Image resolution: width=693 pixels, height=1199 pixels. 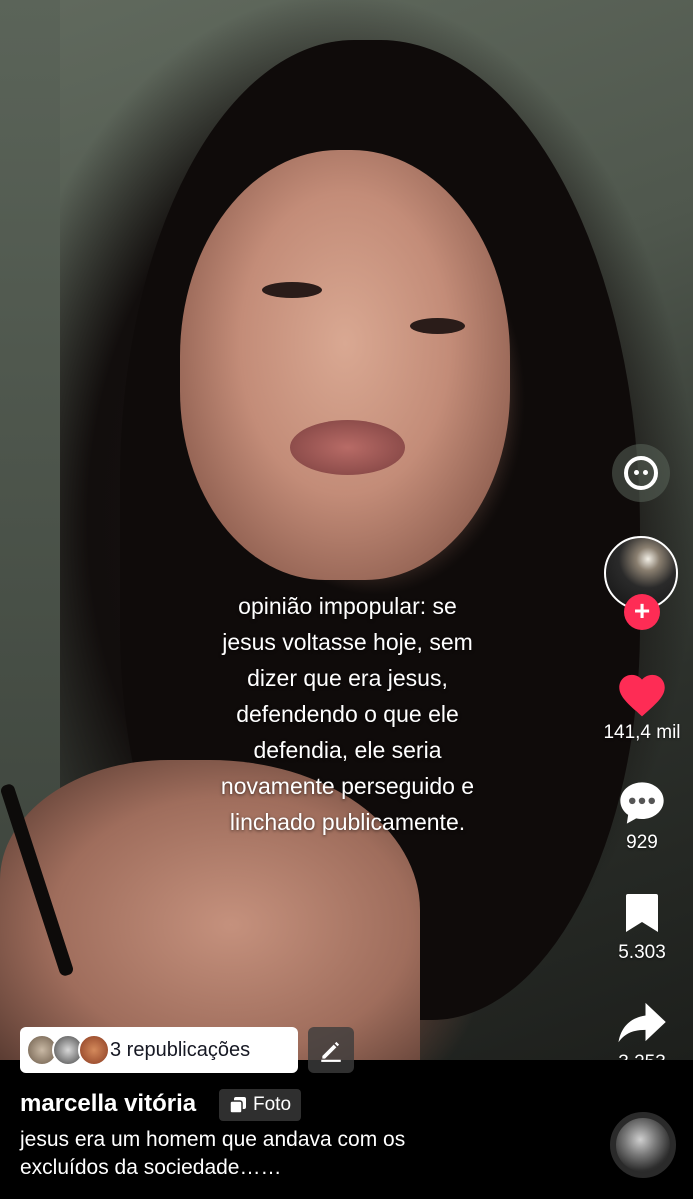 I want to click on republications-chip: 3 republicações, so click(x=159, y=1050).